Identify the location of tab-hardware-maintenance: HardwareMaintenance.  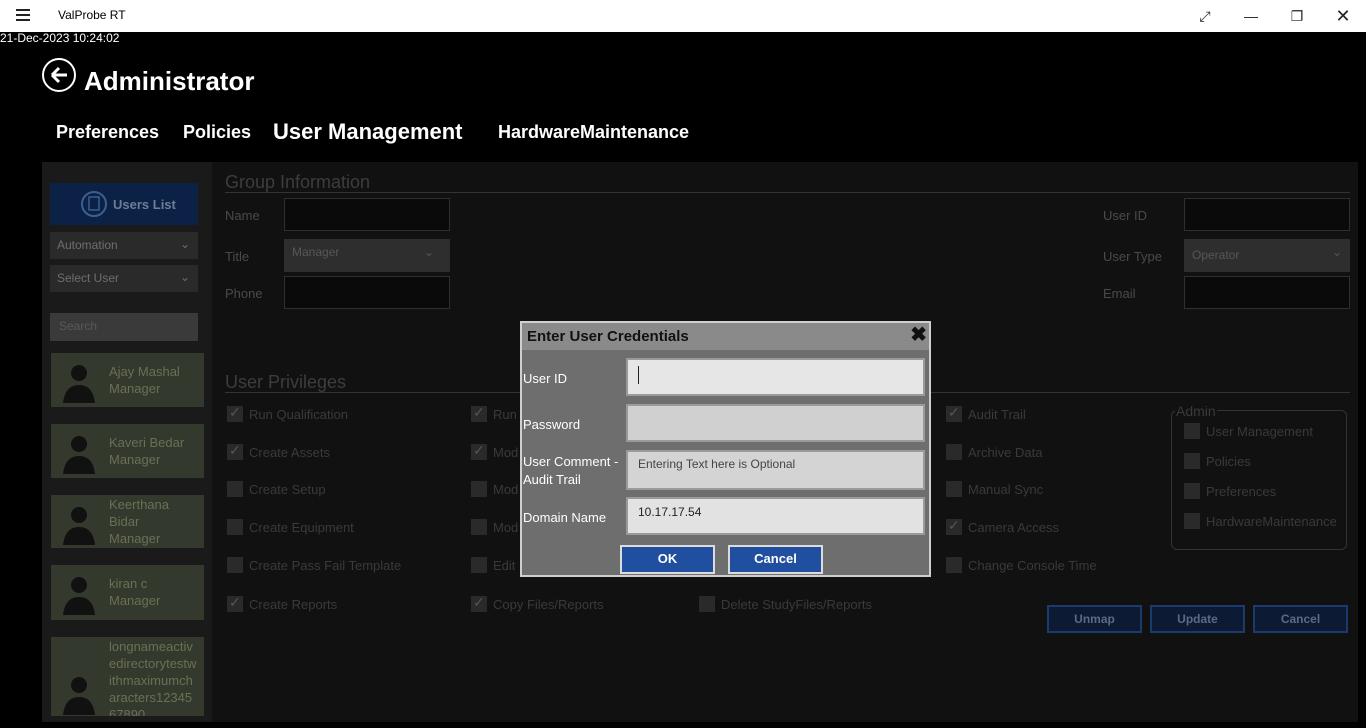
(593, 132).